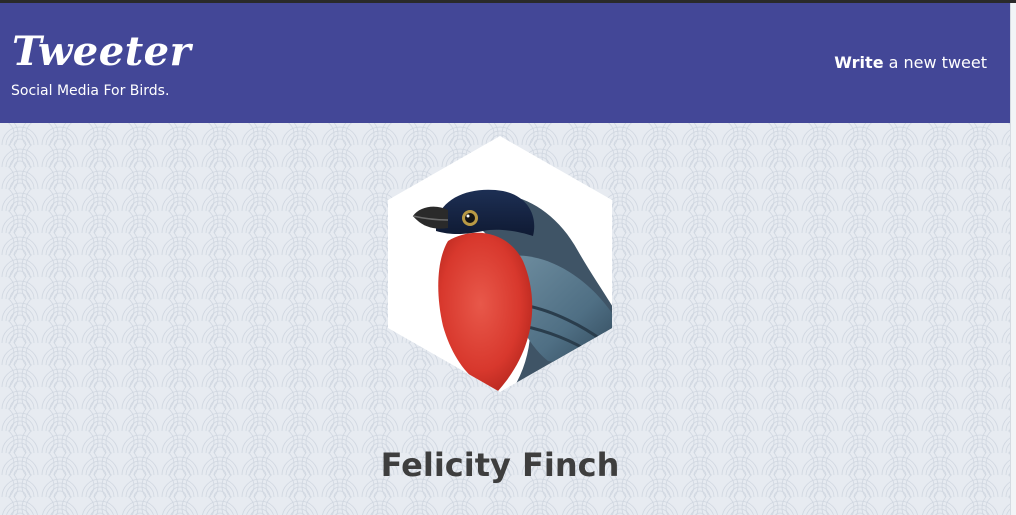  I want to click on site-logo: Tweeter, so click(101, 52).